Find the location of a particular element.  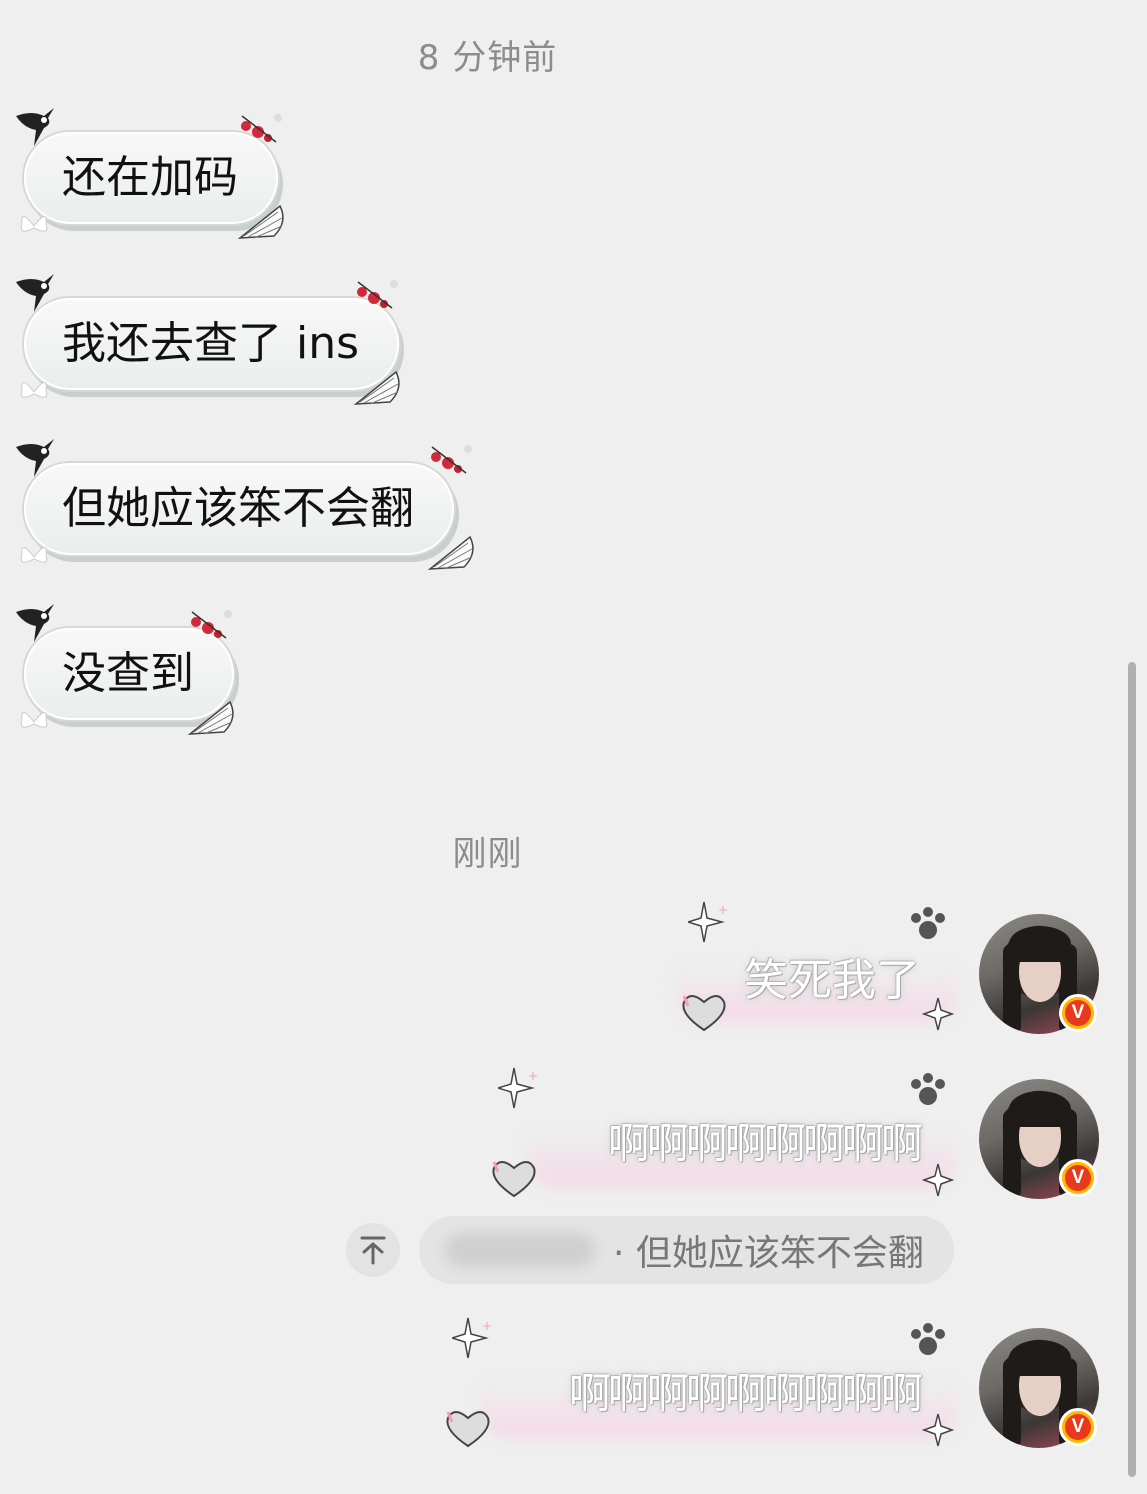

quoted-text: · 但她应该笨不会翻 is located at coordinates (768, 1253).